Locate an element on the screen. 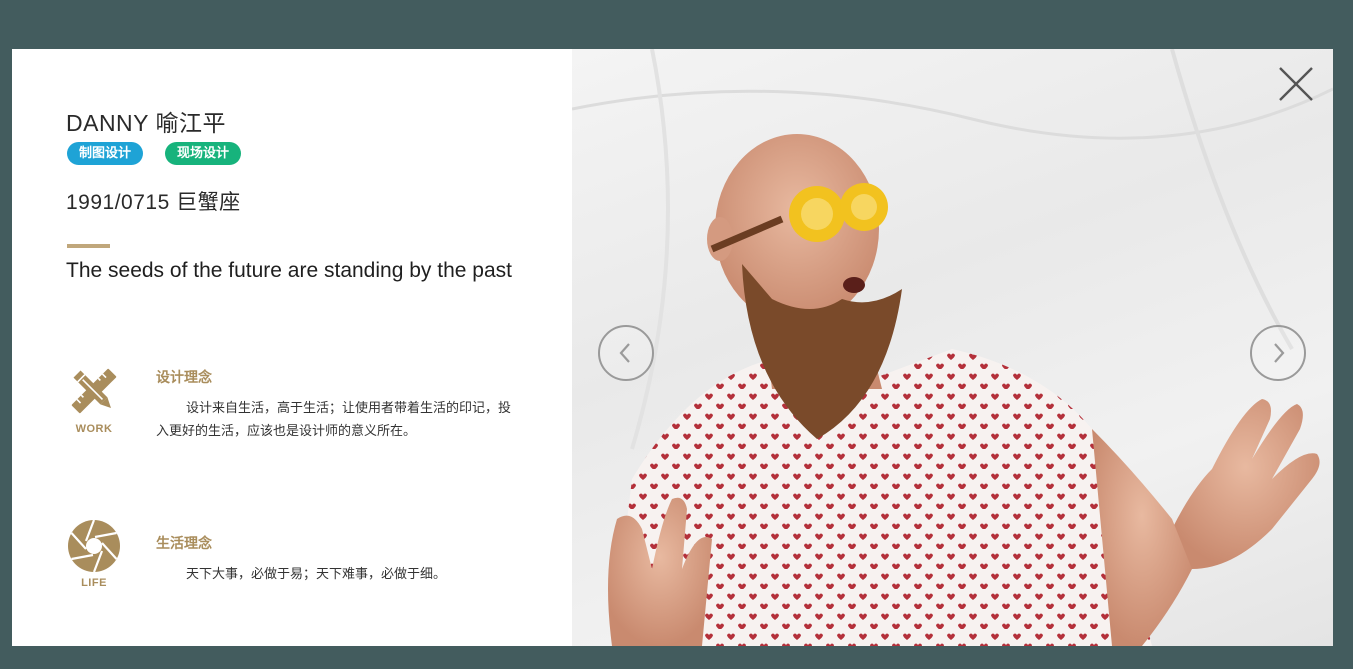 Image resolution: width=1353 pixels, height=669 pixels. design-philosophy-title: 设计理念 is located at coordinates (184, 378).